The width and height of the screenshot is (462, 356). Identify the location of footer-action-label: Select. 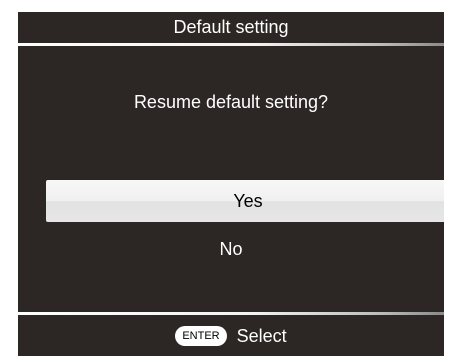
(261, 335).